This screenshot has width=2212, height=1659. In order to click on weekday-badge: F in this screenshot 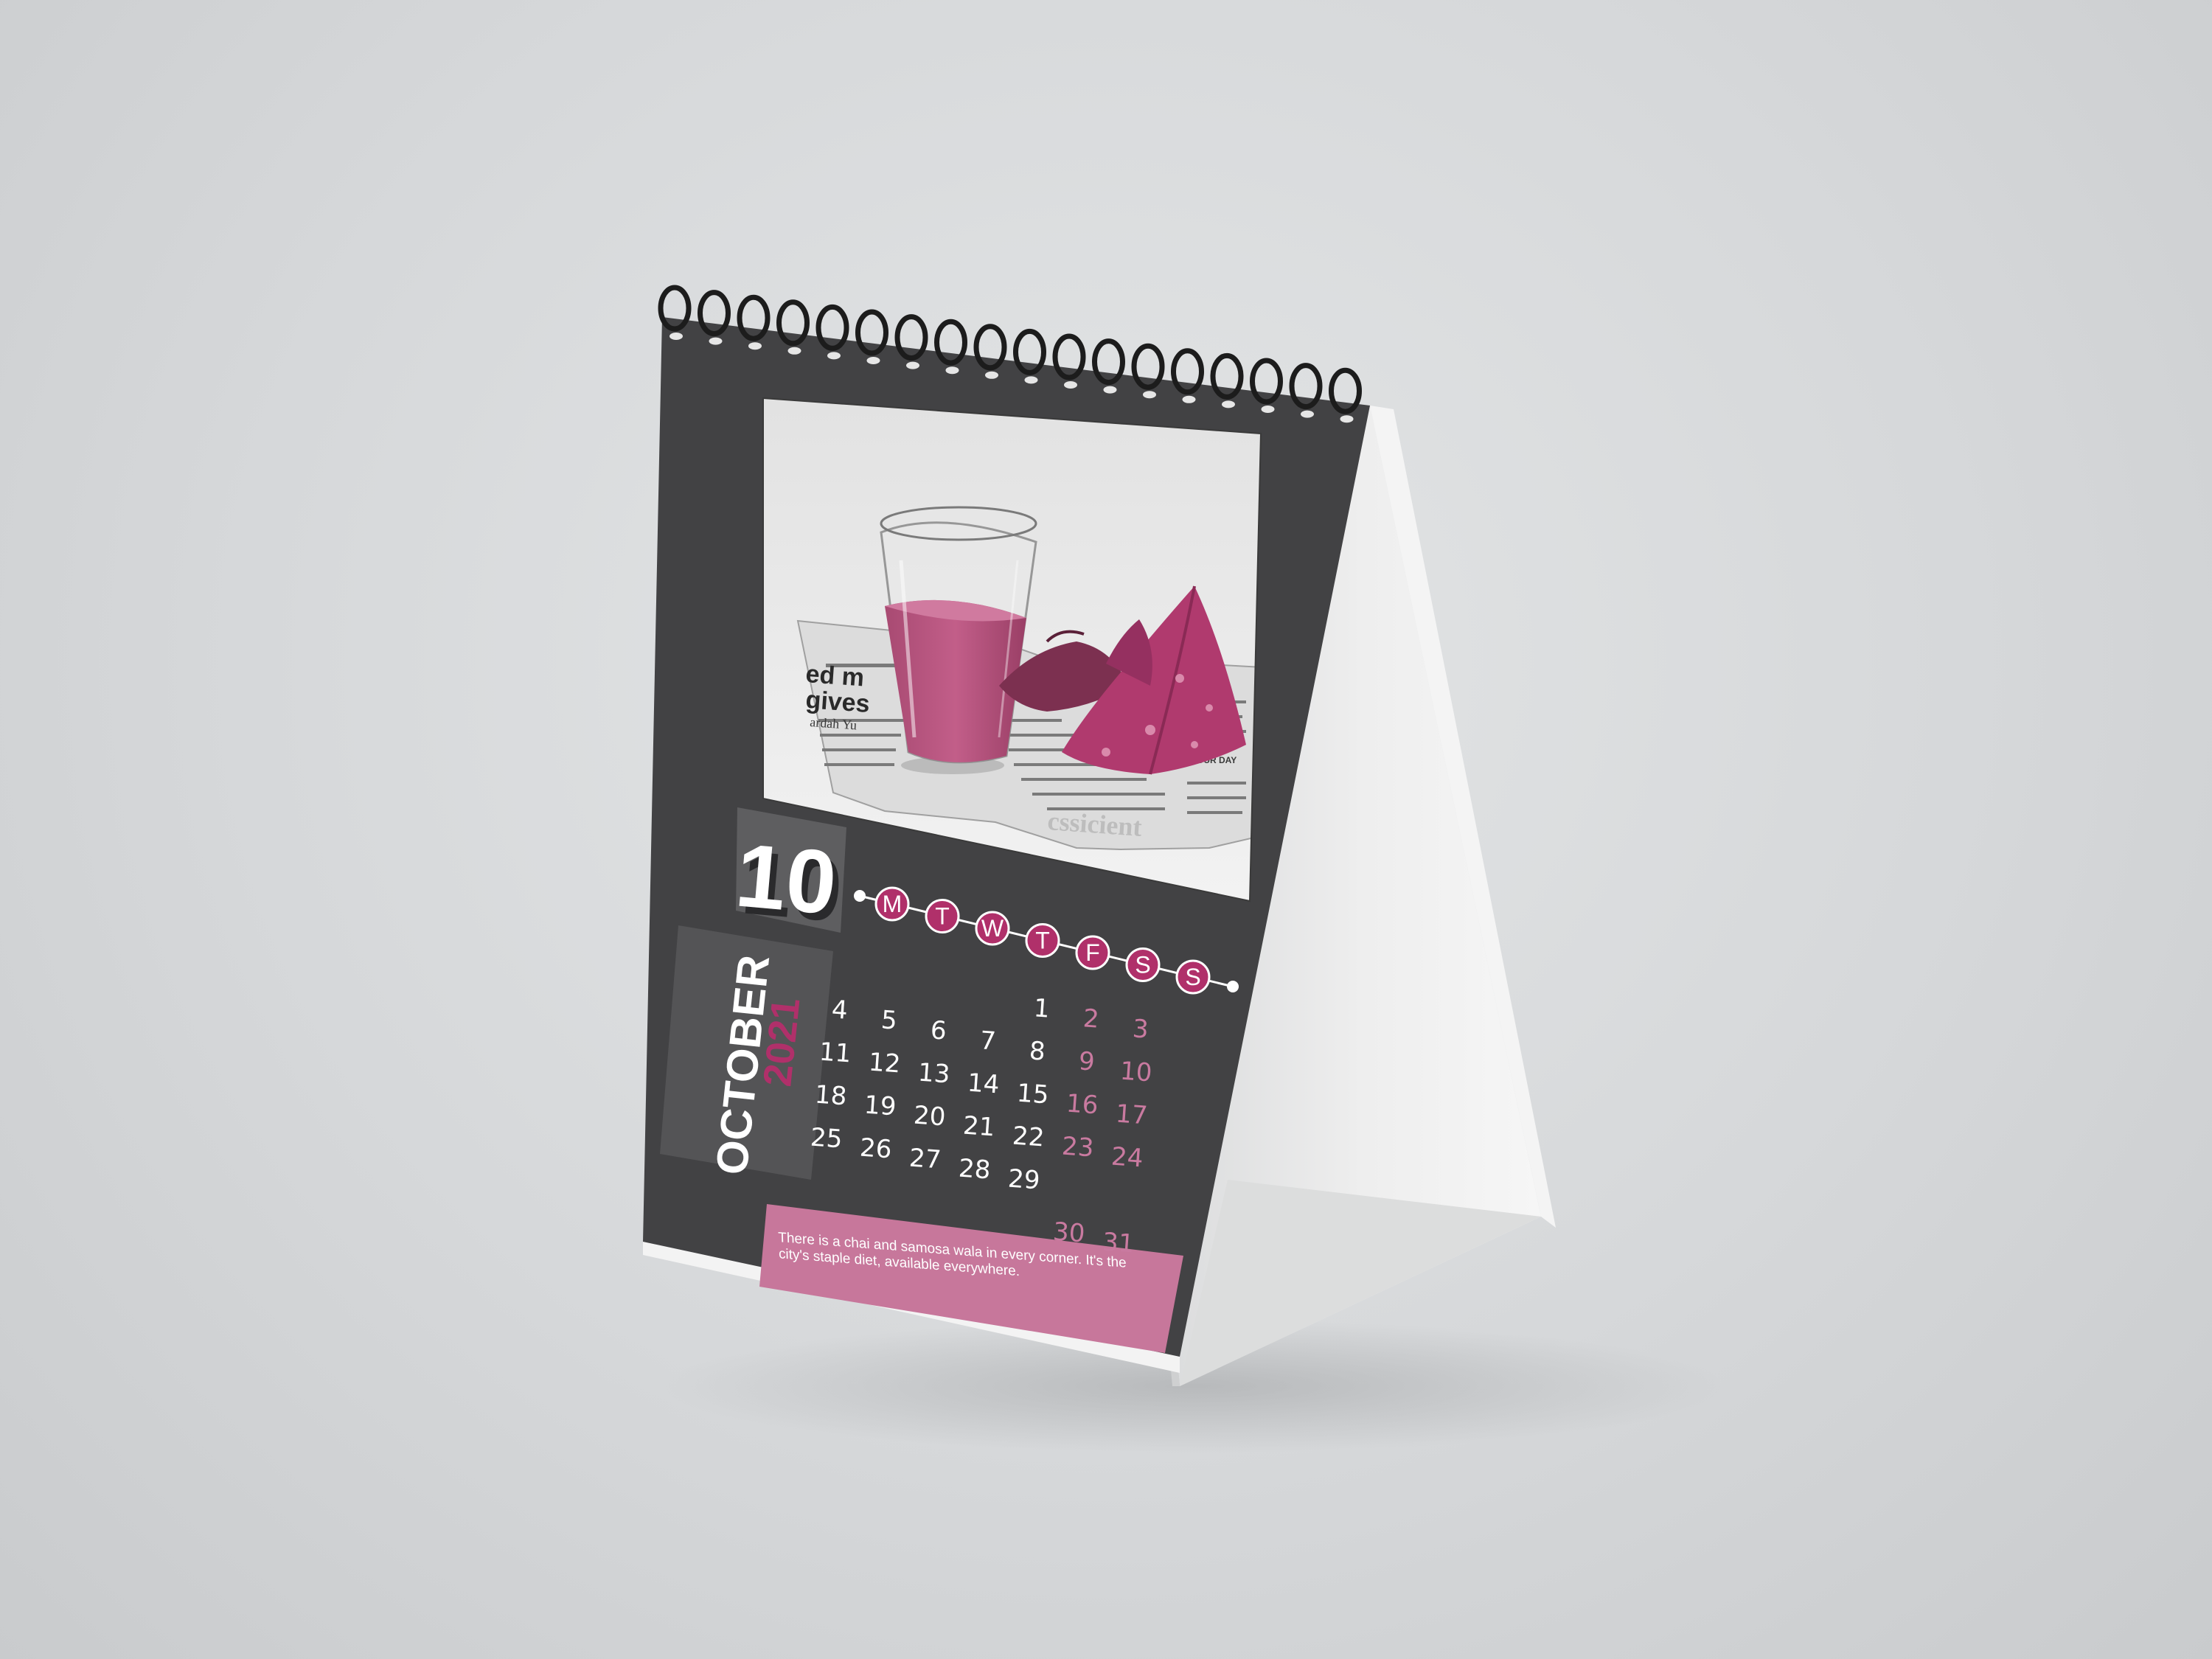, I will do `click(1092, 952)`.